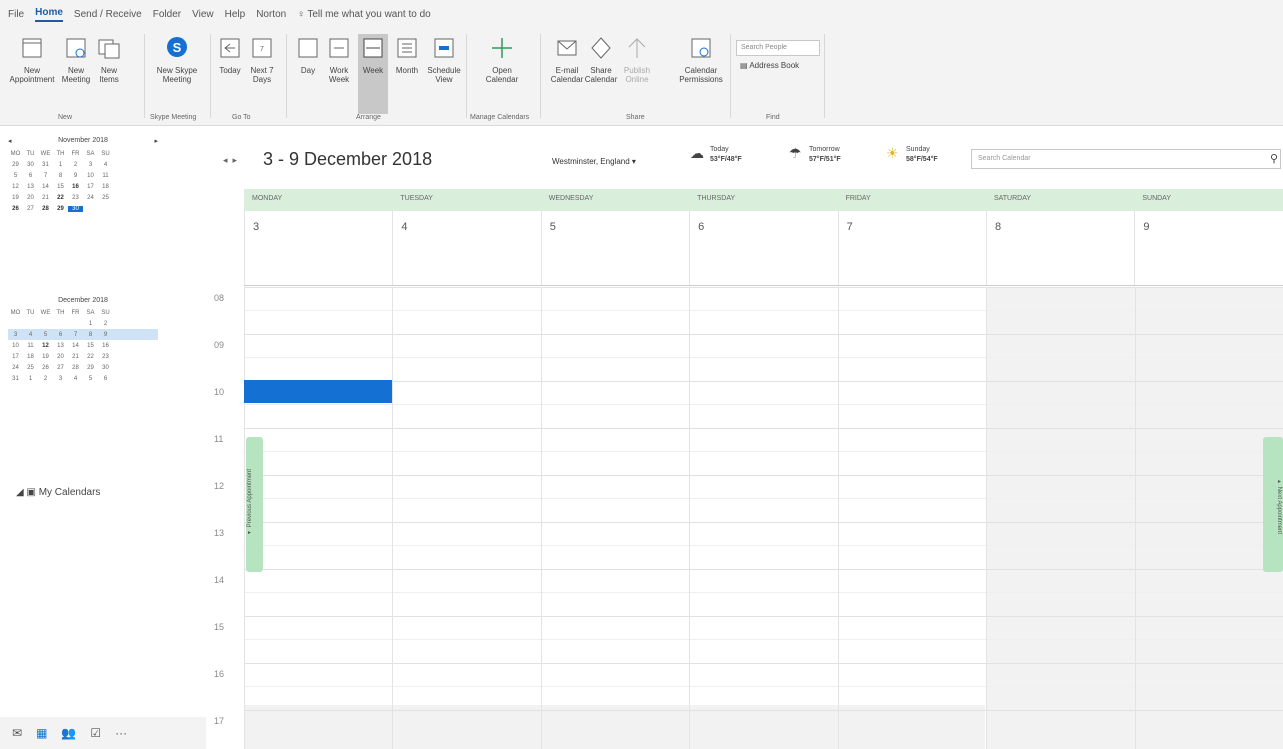  I want to click on search-calendar-input: Search Calendar ⚲, so click(1126, 159).